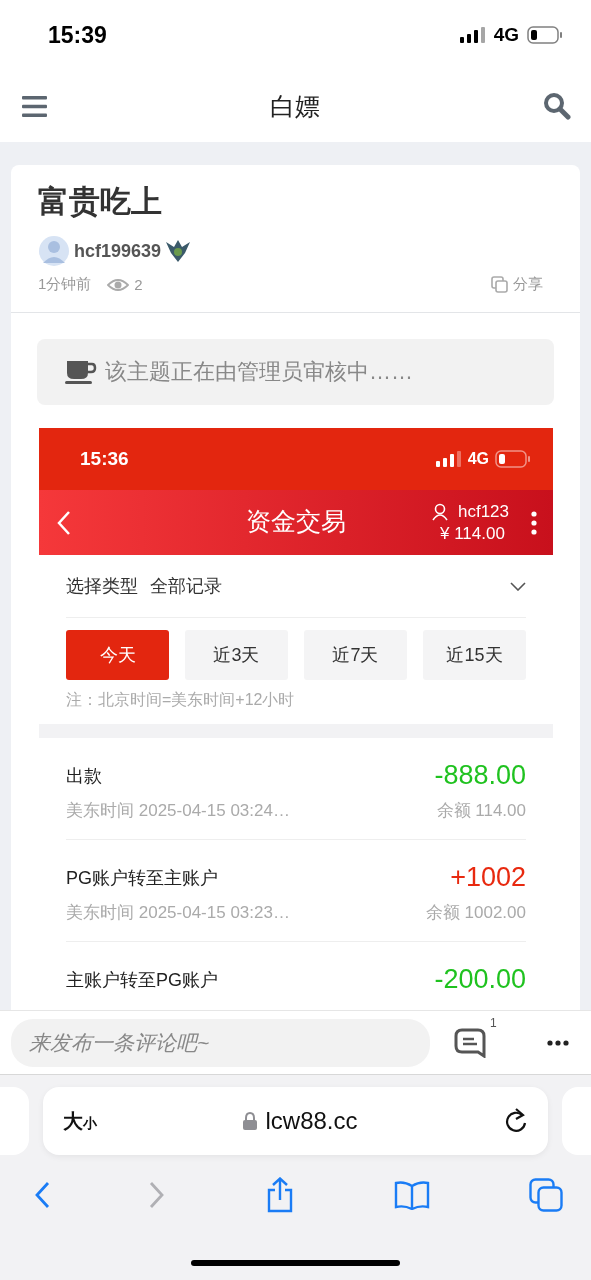 The image size is (591, 1280). Describe the element at coordinates (42, 1195) in the screenshot. I see `back-icon` at that location.